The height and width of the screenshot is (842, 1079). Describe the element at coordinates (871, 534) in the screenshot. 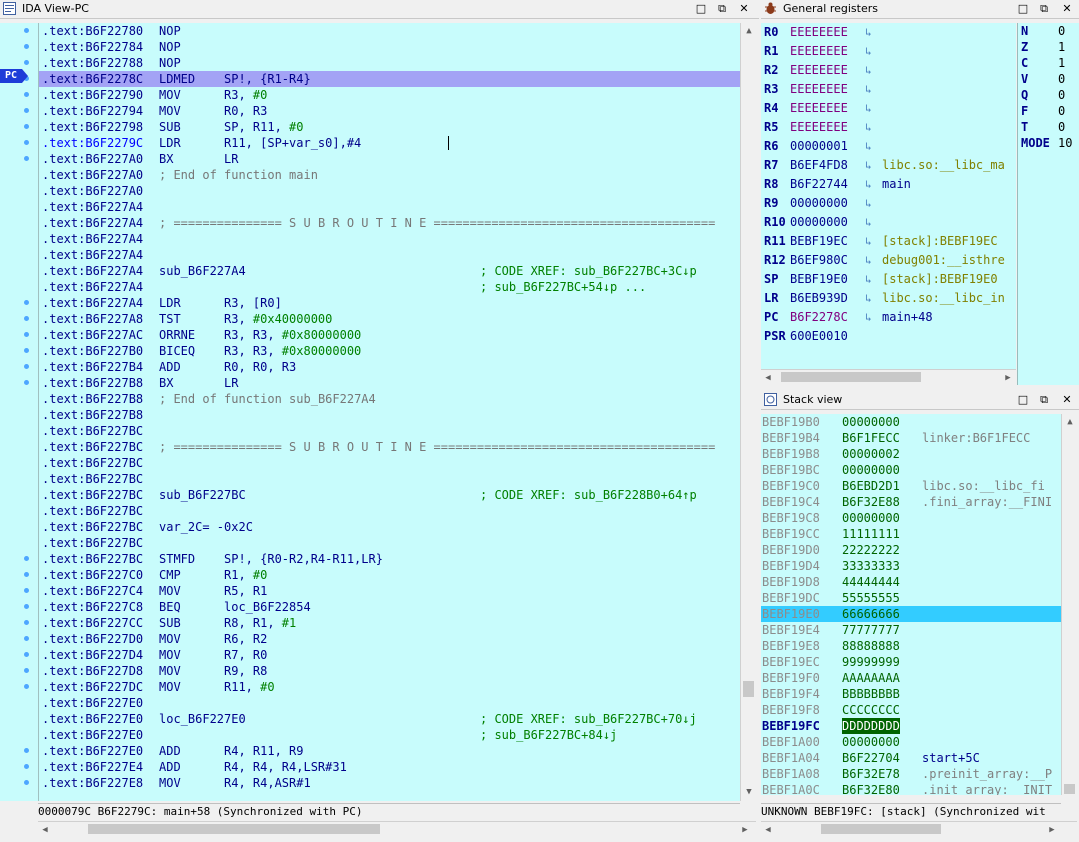

I see `stack-value: 11111111` at that location.